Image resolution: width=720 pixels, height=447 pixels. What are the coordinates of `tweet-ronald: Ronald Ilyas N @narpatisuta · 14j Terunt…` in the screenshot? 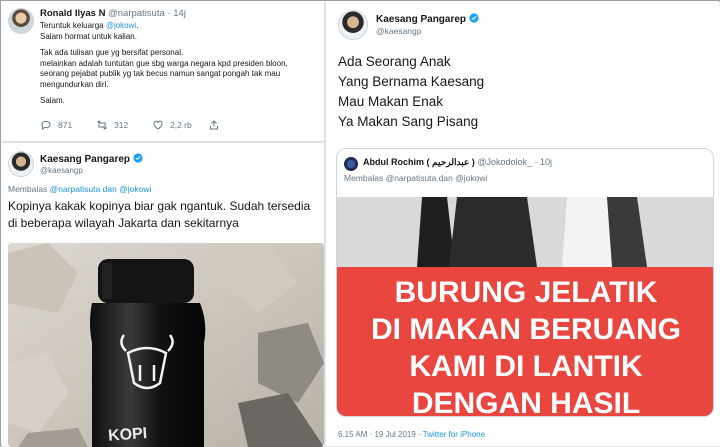 It's located at (163, 71).